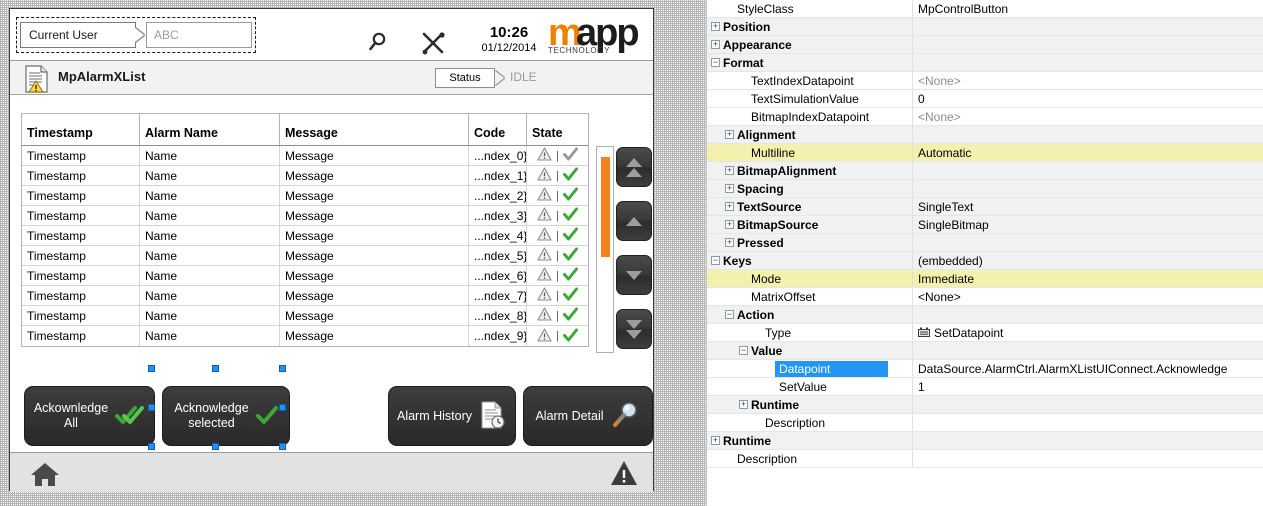  Describe the element at coordinates (305, 336) in the screenshot. I see `table-row: Timestamp Name Message ...ndex_9} |` at that location.